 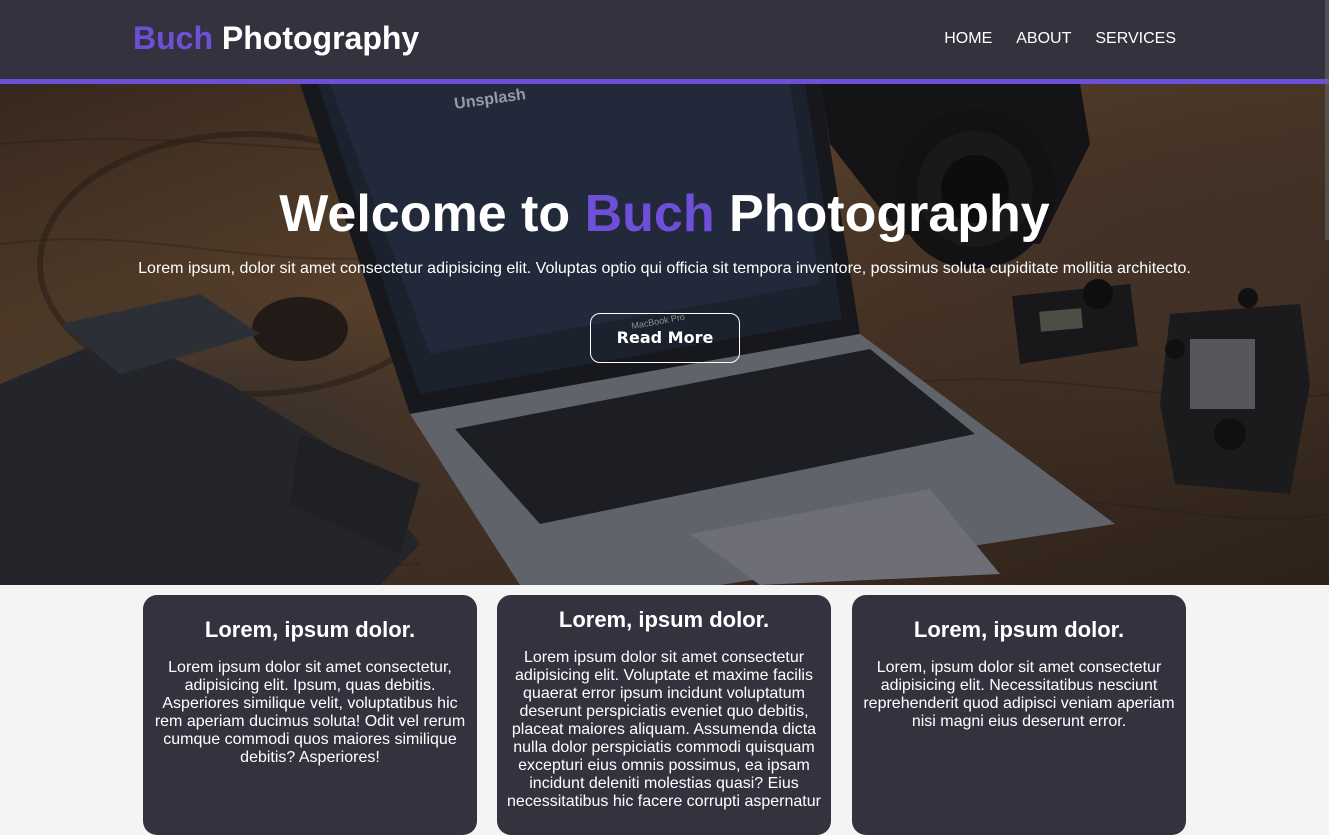 What do you see at coordinates (1135, 39) in the screenshot?
I see `nav-link-services: SERVICES` at bounding box center [1135, 39].